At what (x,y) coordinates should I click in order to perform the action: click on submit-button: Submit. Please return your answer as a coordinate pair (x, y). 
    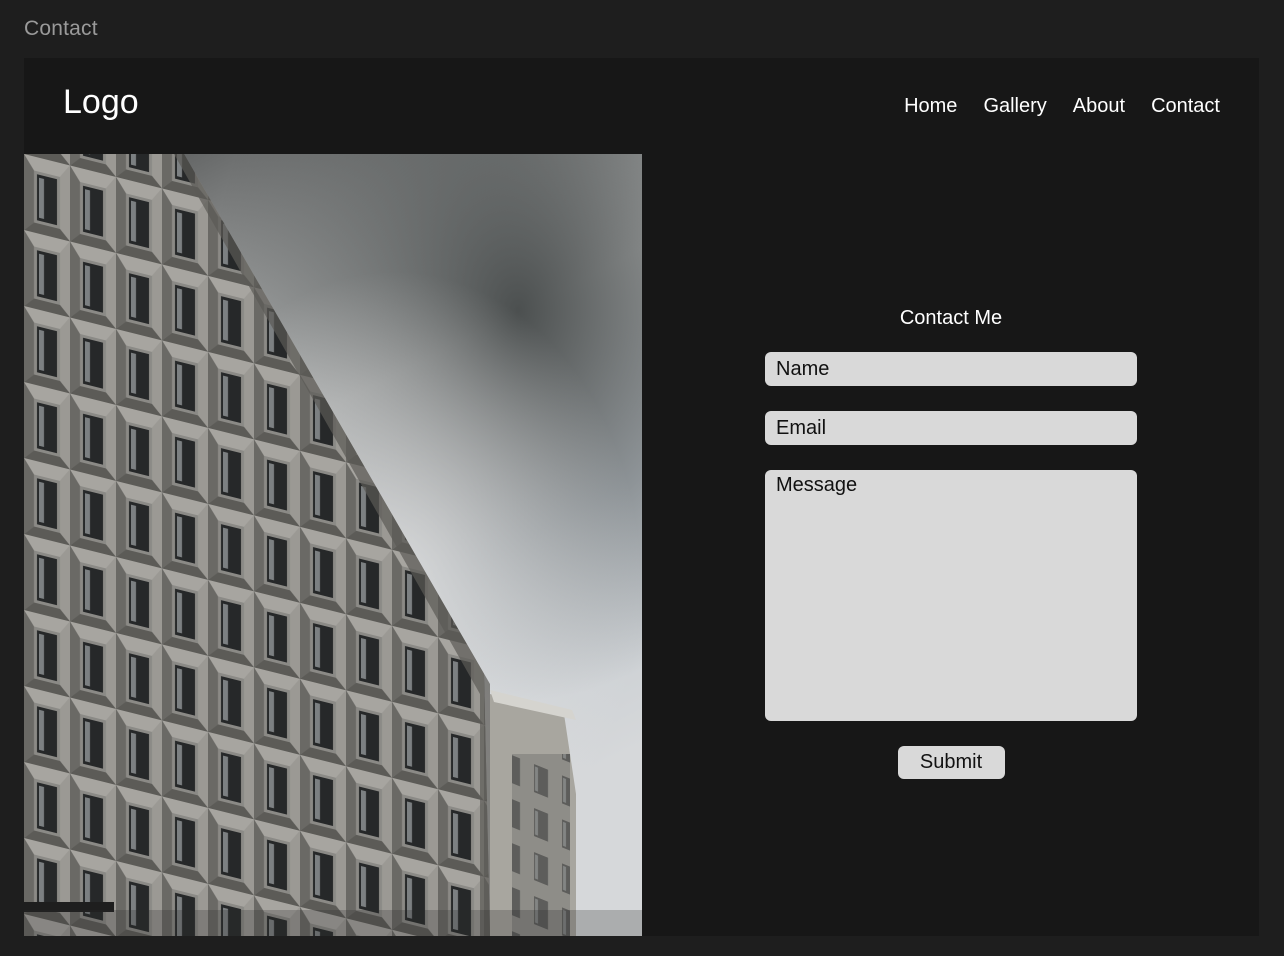
    Looking at the image, I should click on (951, 762).